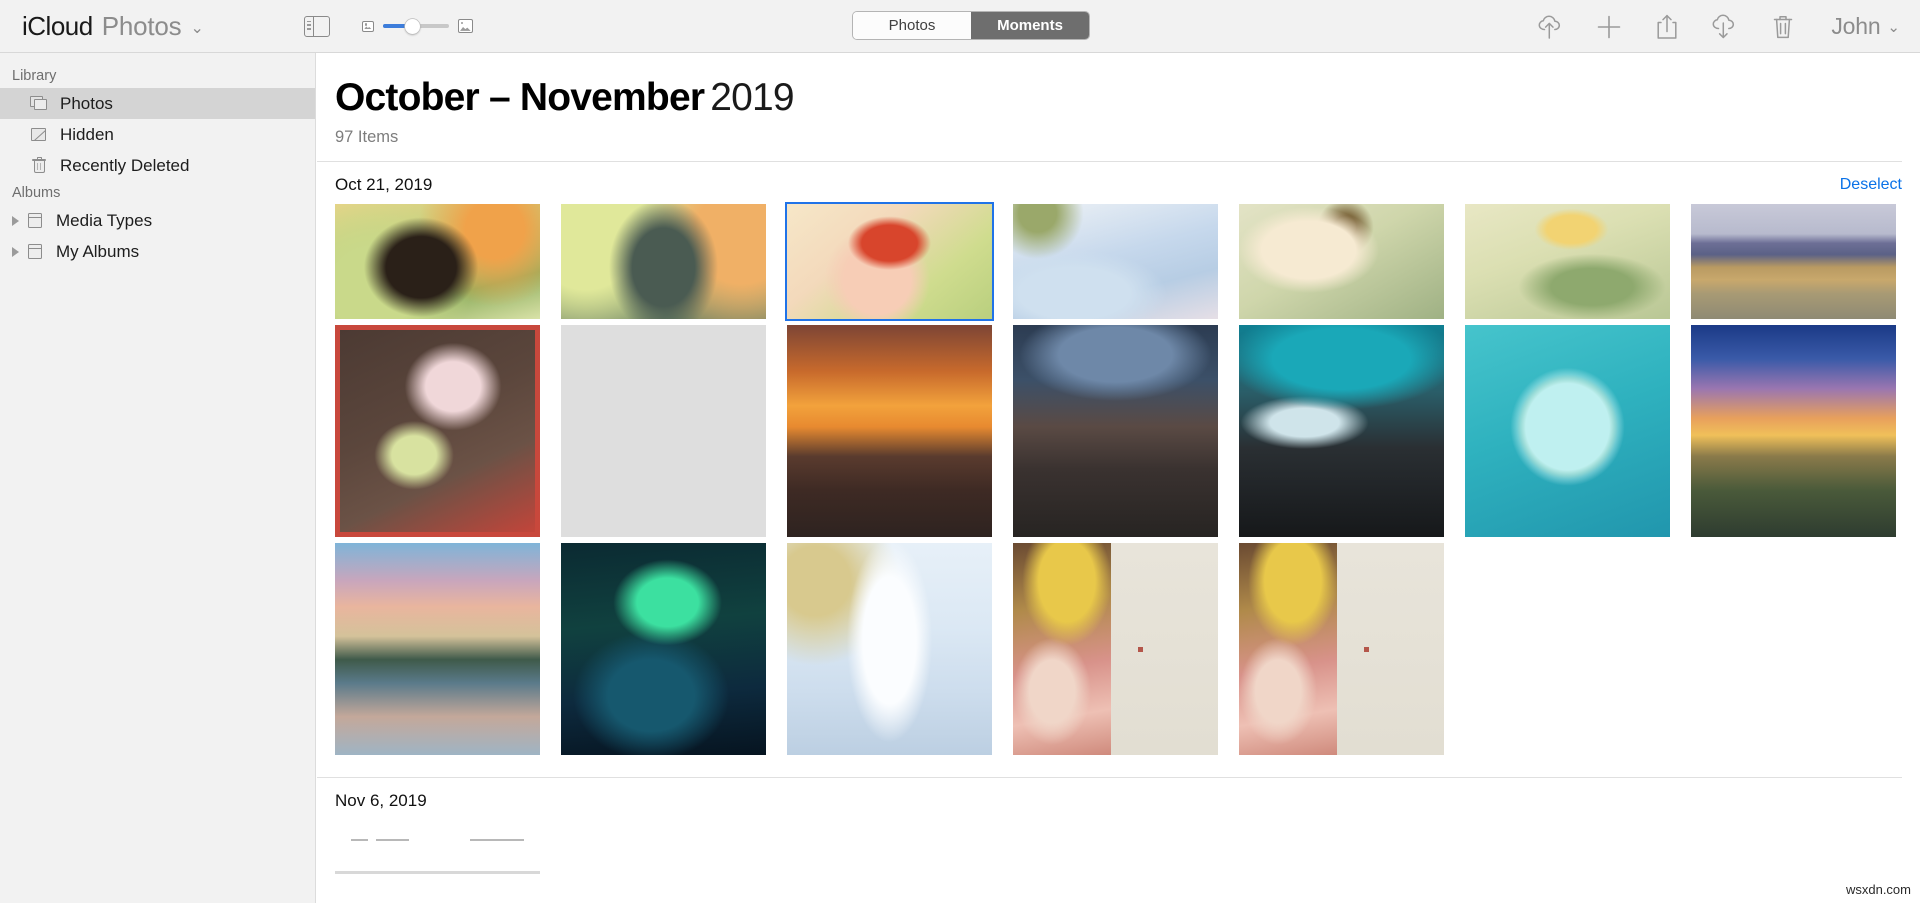 Image resolution: width=1920 pixels, height=903 pixels. I want to click on photo-row, so click(1118, 262).